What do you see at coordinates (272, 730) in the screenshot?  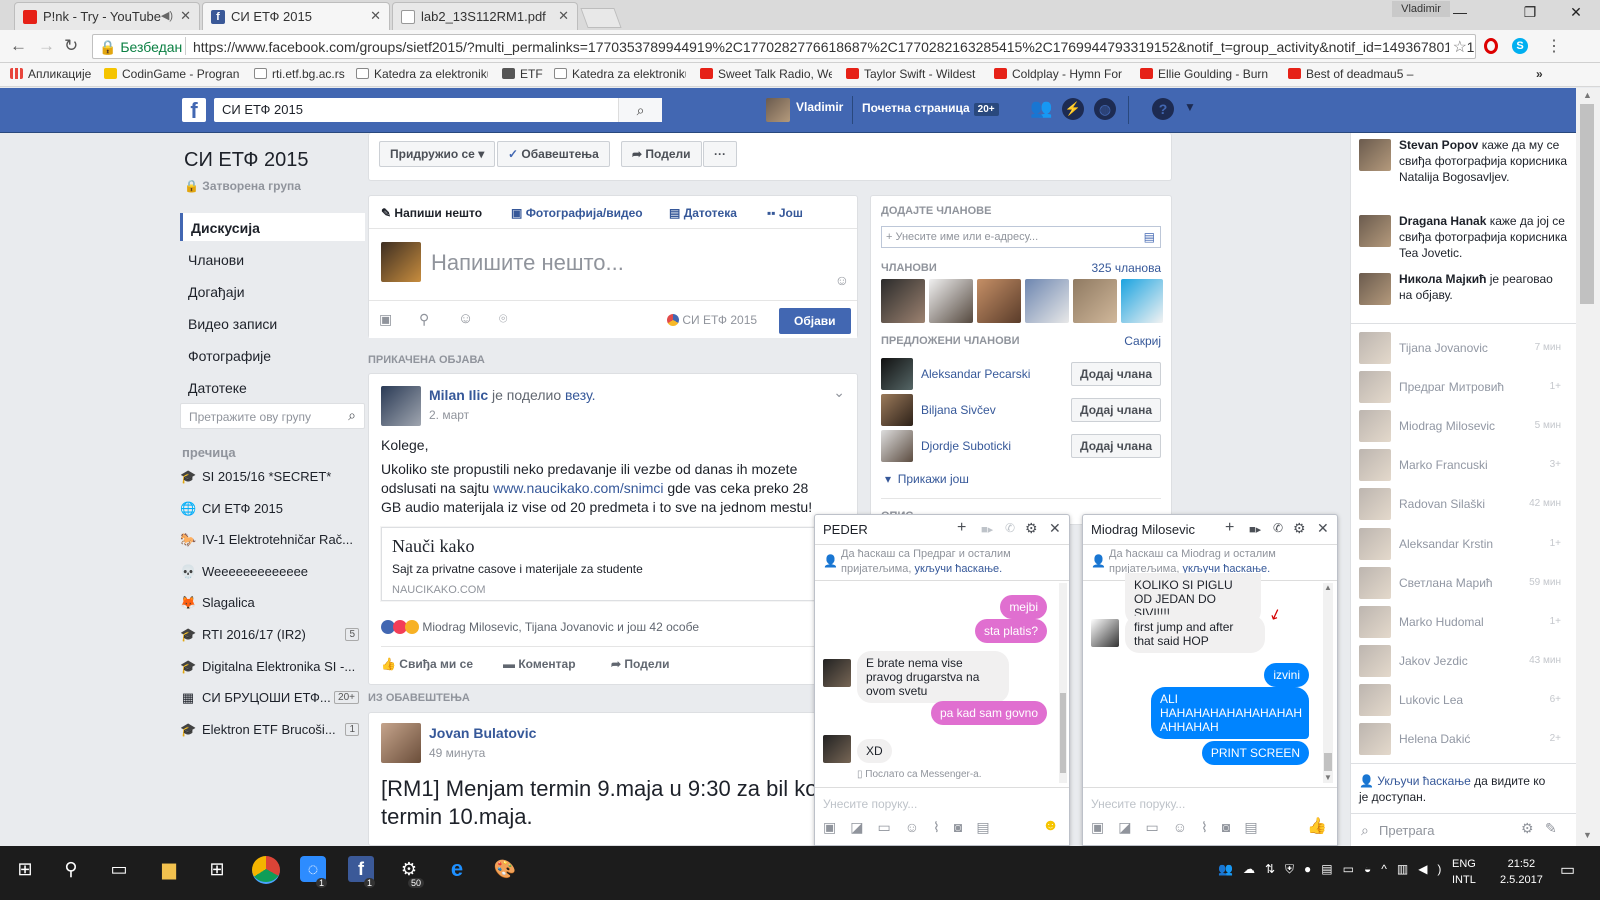 I see `shortcut-group-item: 🎓 Elektron ETF Brucoši... 1` at bounding box center [272, 730].